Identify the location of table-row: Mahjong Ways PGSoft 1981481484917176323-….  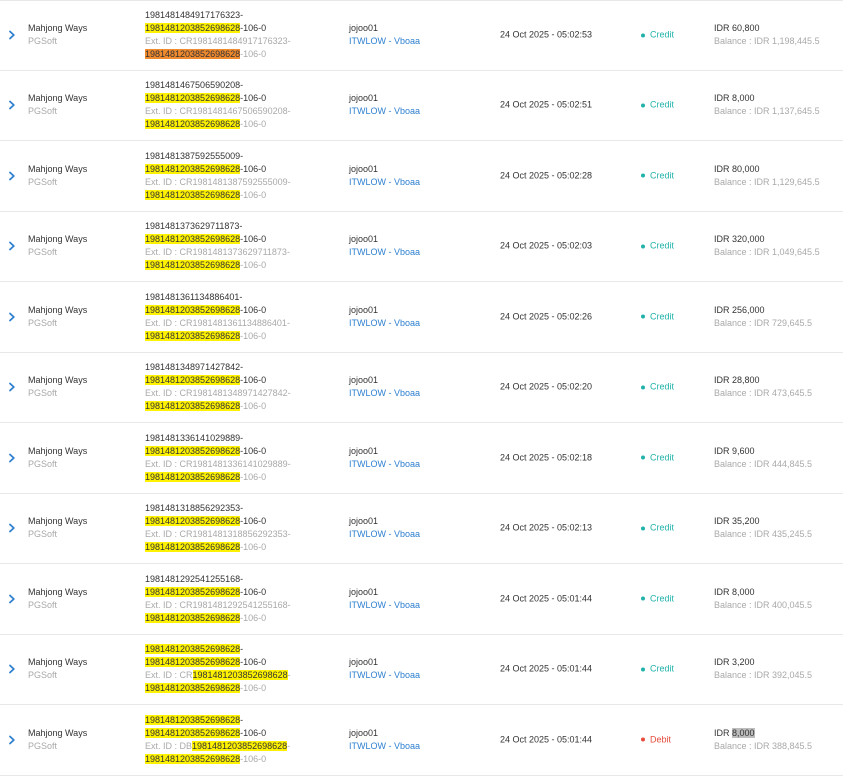
(421, 35).